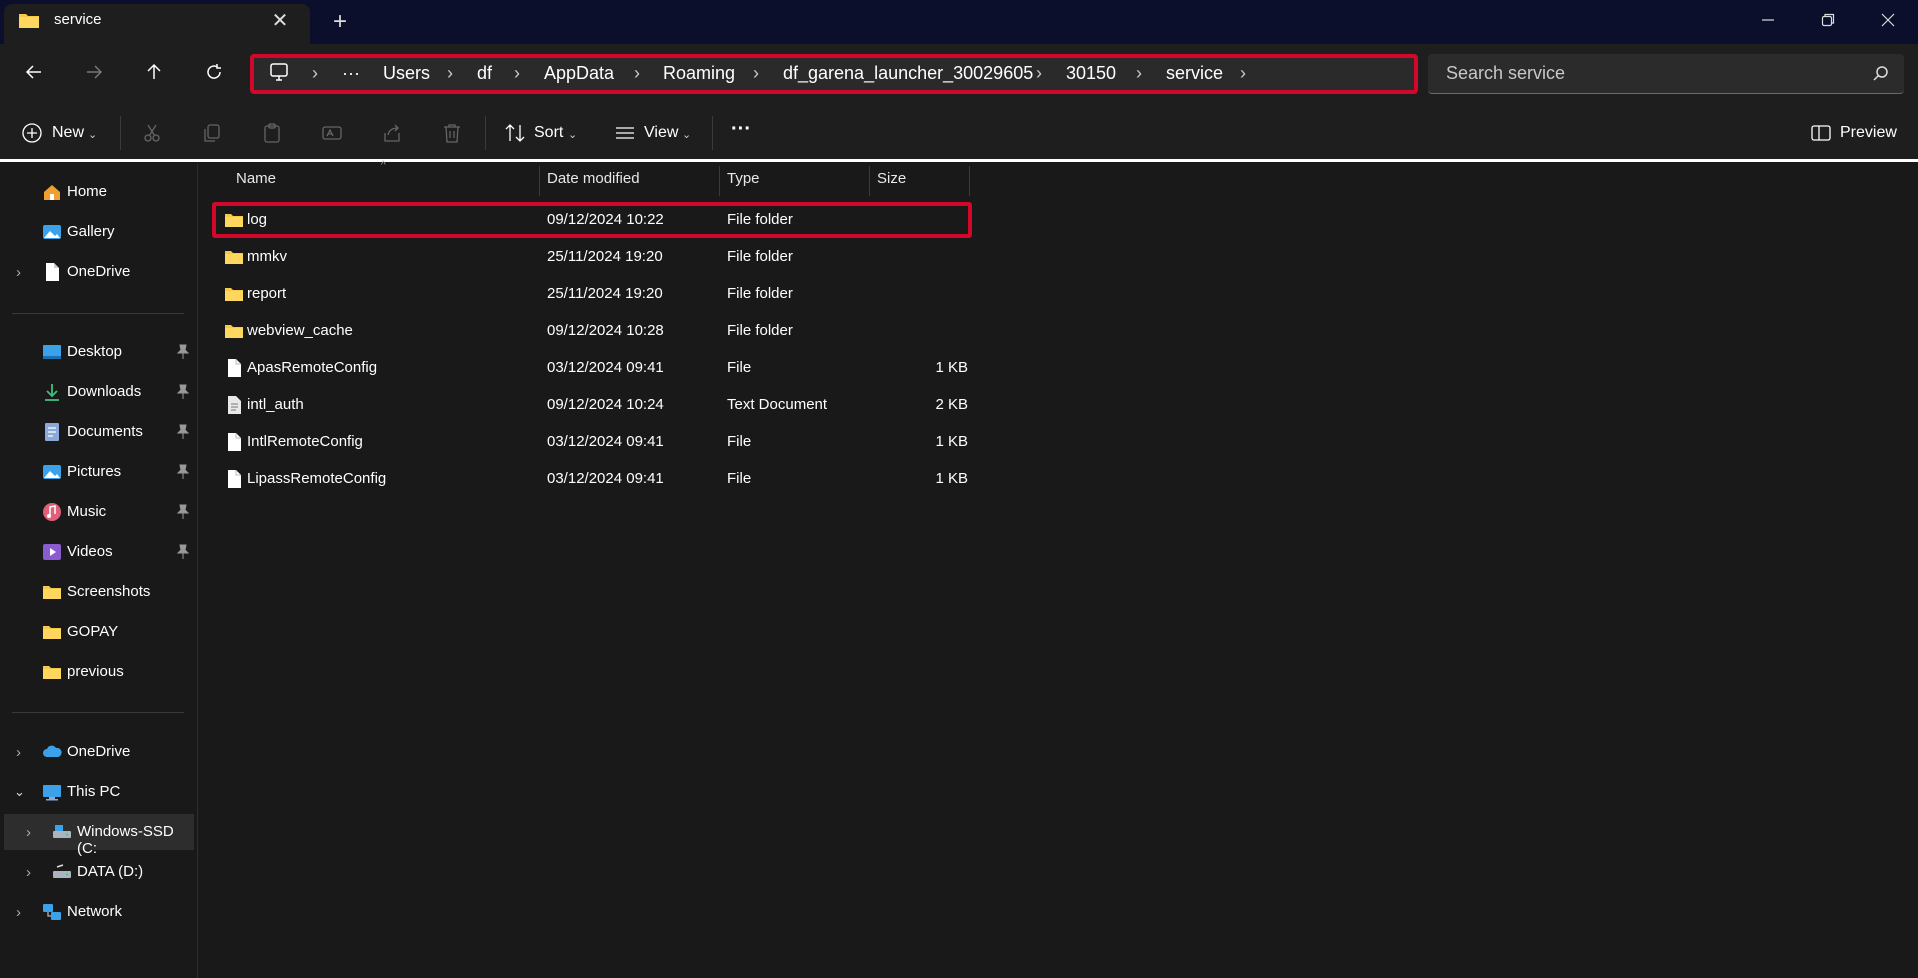 This screenshot has height=978, width=1918. Describe the element at coordinates (99, 835) in the screenshot. I see `nav-windows-ssd: › Windows-SSD (C:` at that location.